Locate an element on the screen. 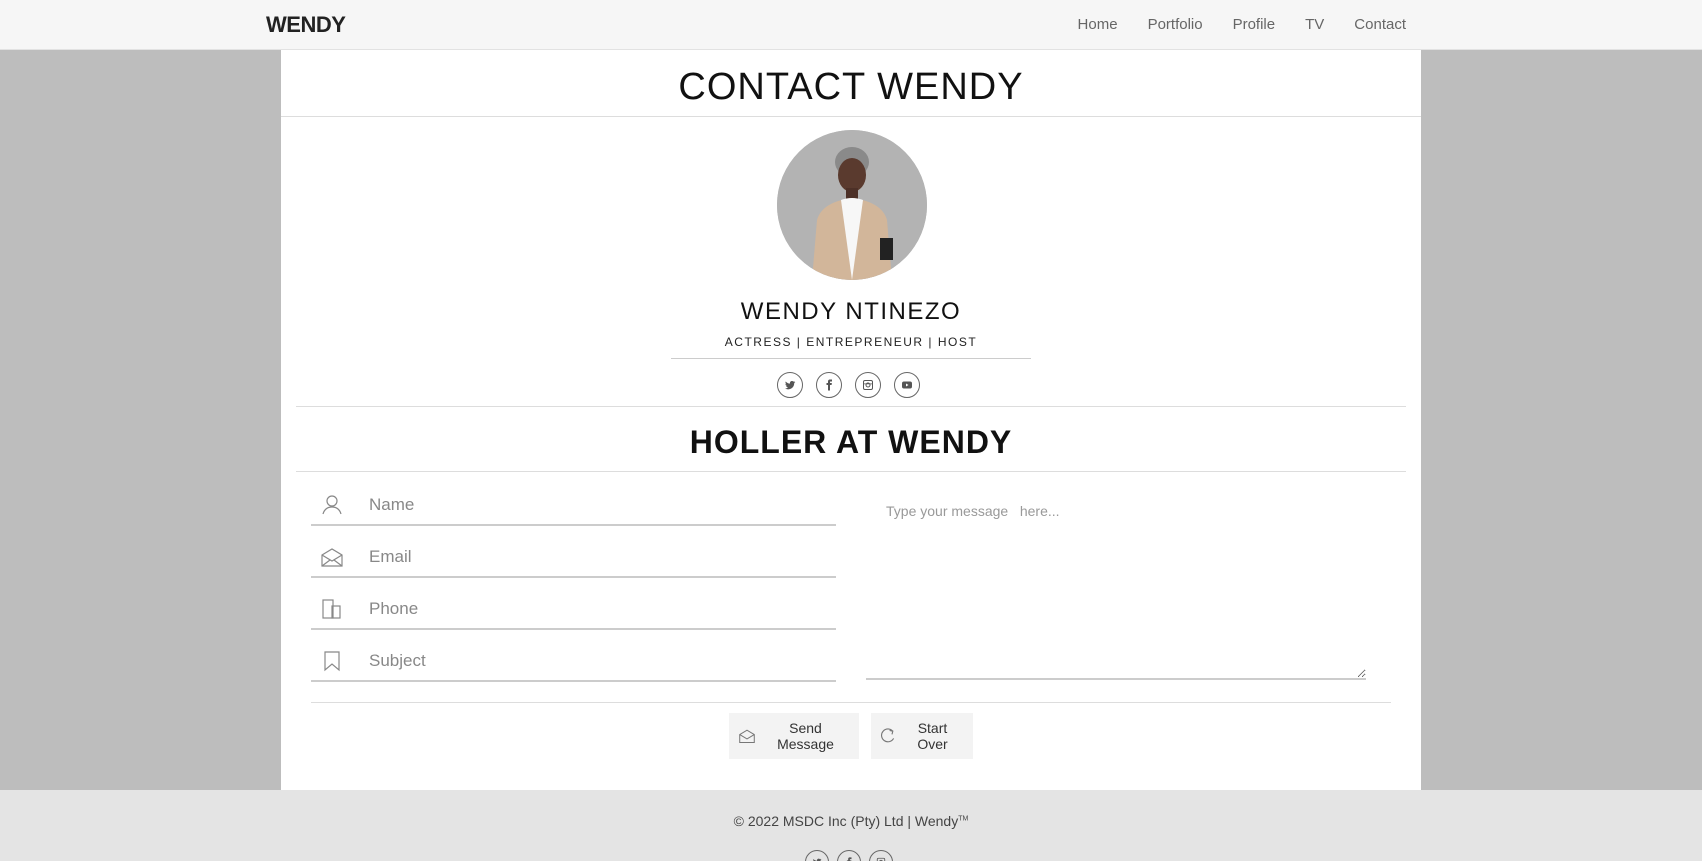 The width and height of the screenshot is (1702, 861). nav-link-portfolio: Portfolio is located at coordinates (1175, 24).